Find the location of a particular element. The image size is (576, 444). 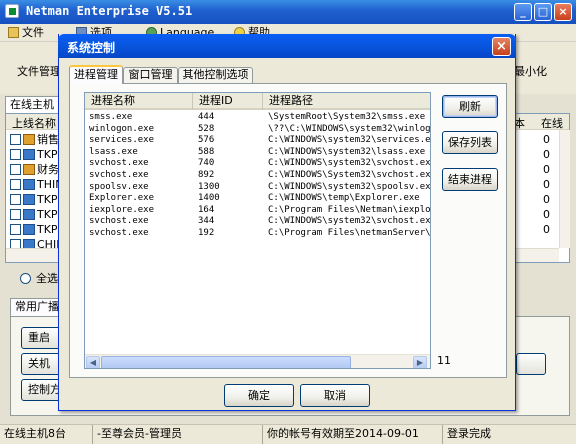

process-list-hscroll: ◀ ▶ is located at coordinates (257, 361).